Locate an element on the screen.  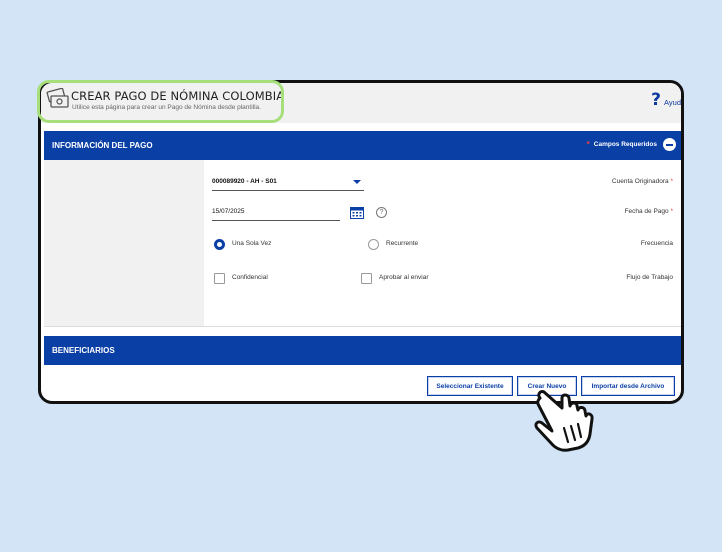
option-label: Una Sola Vez is located at coordinates (252, 243).